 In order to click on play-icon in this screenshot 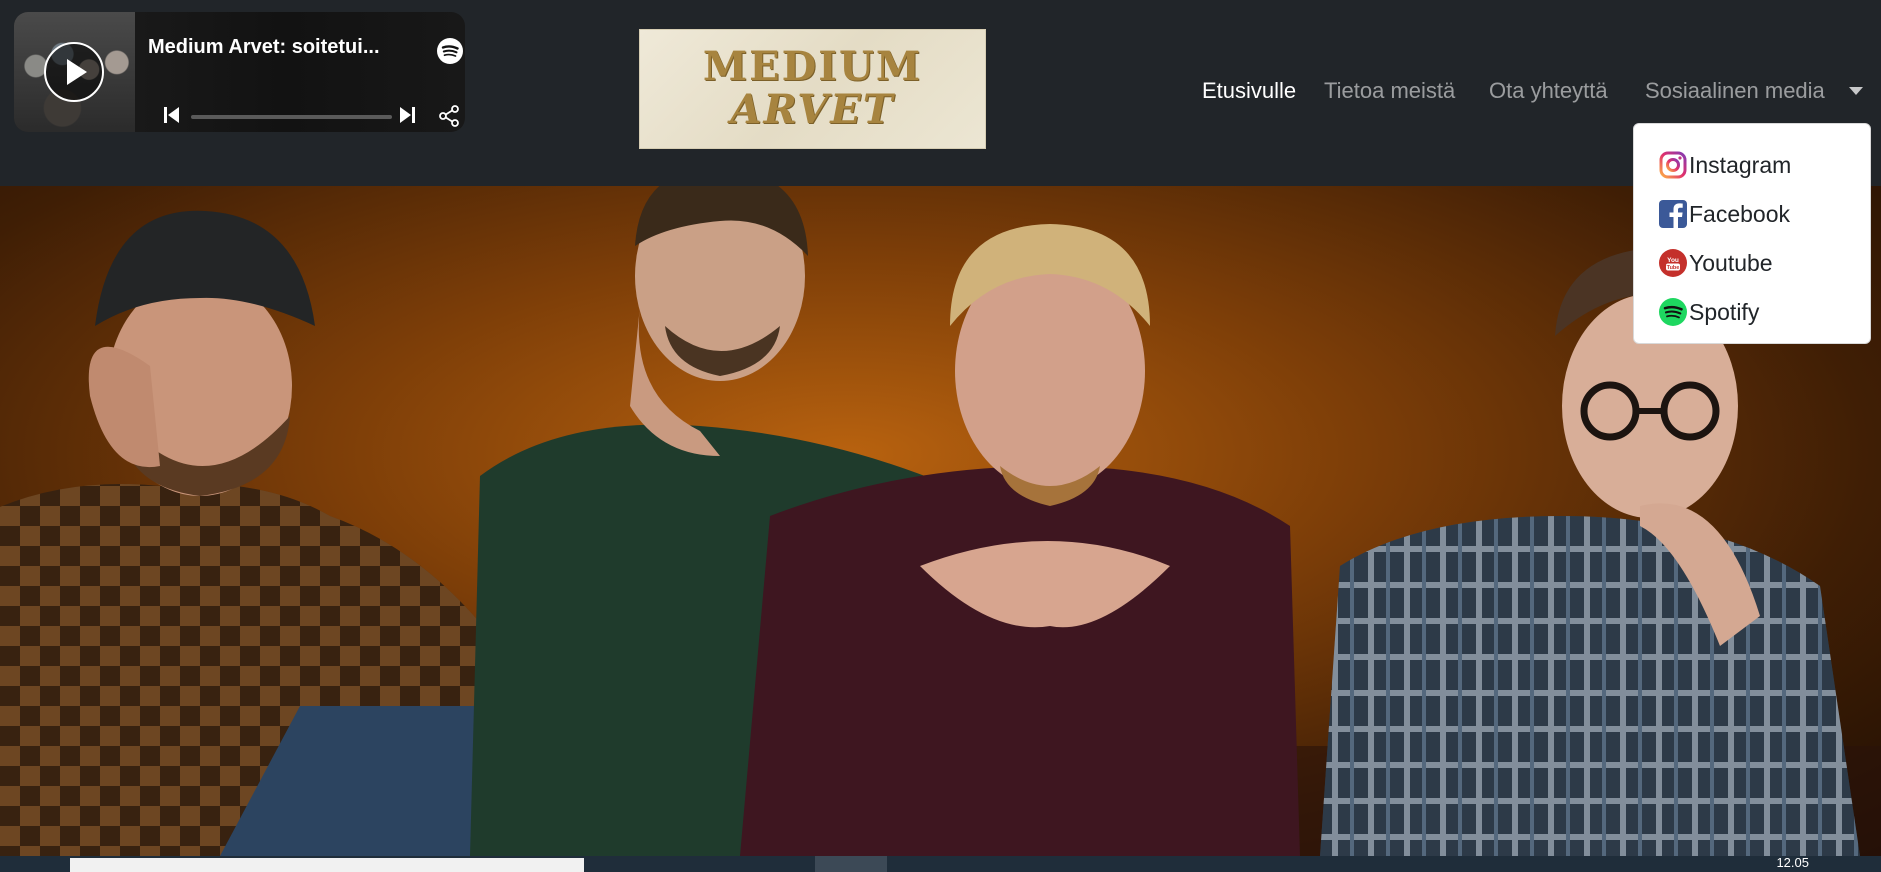, I will do `click(76, 72)`.